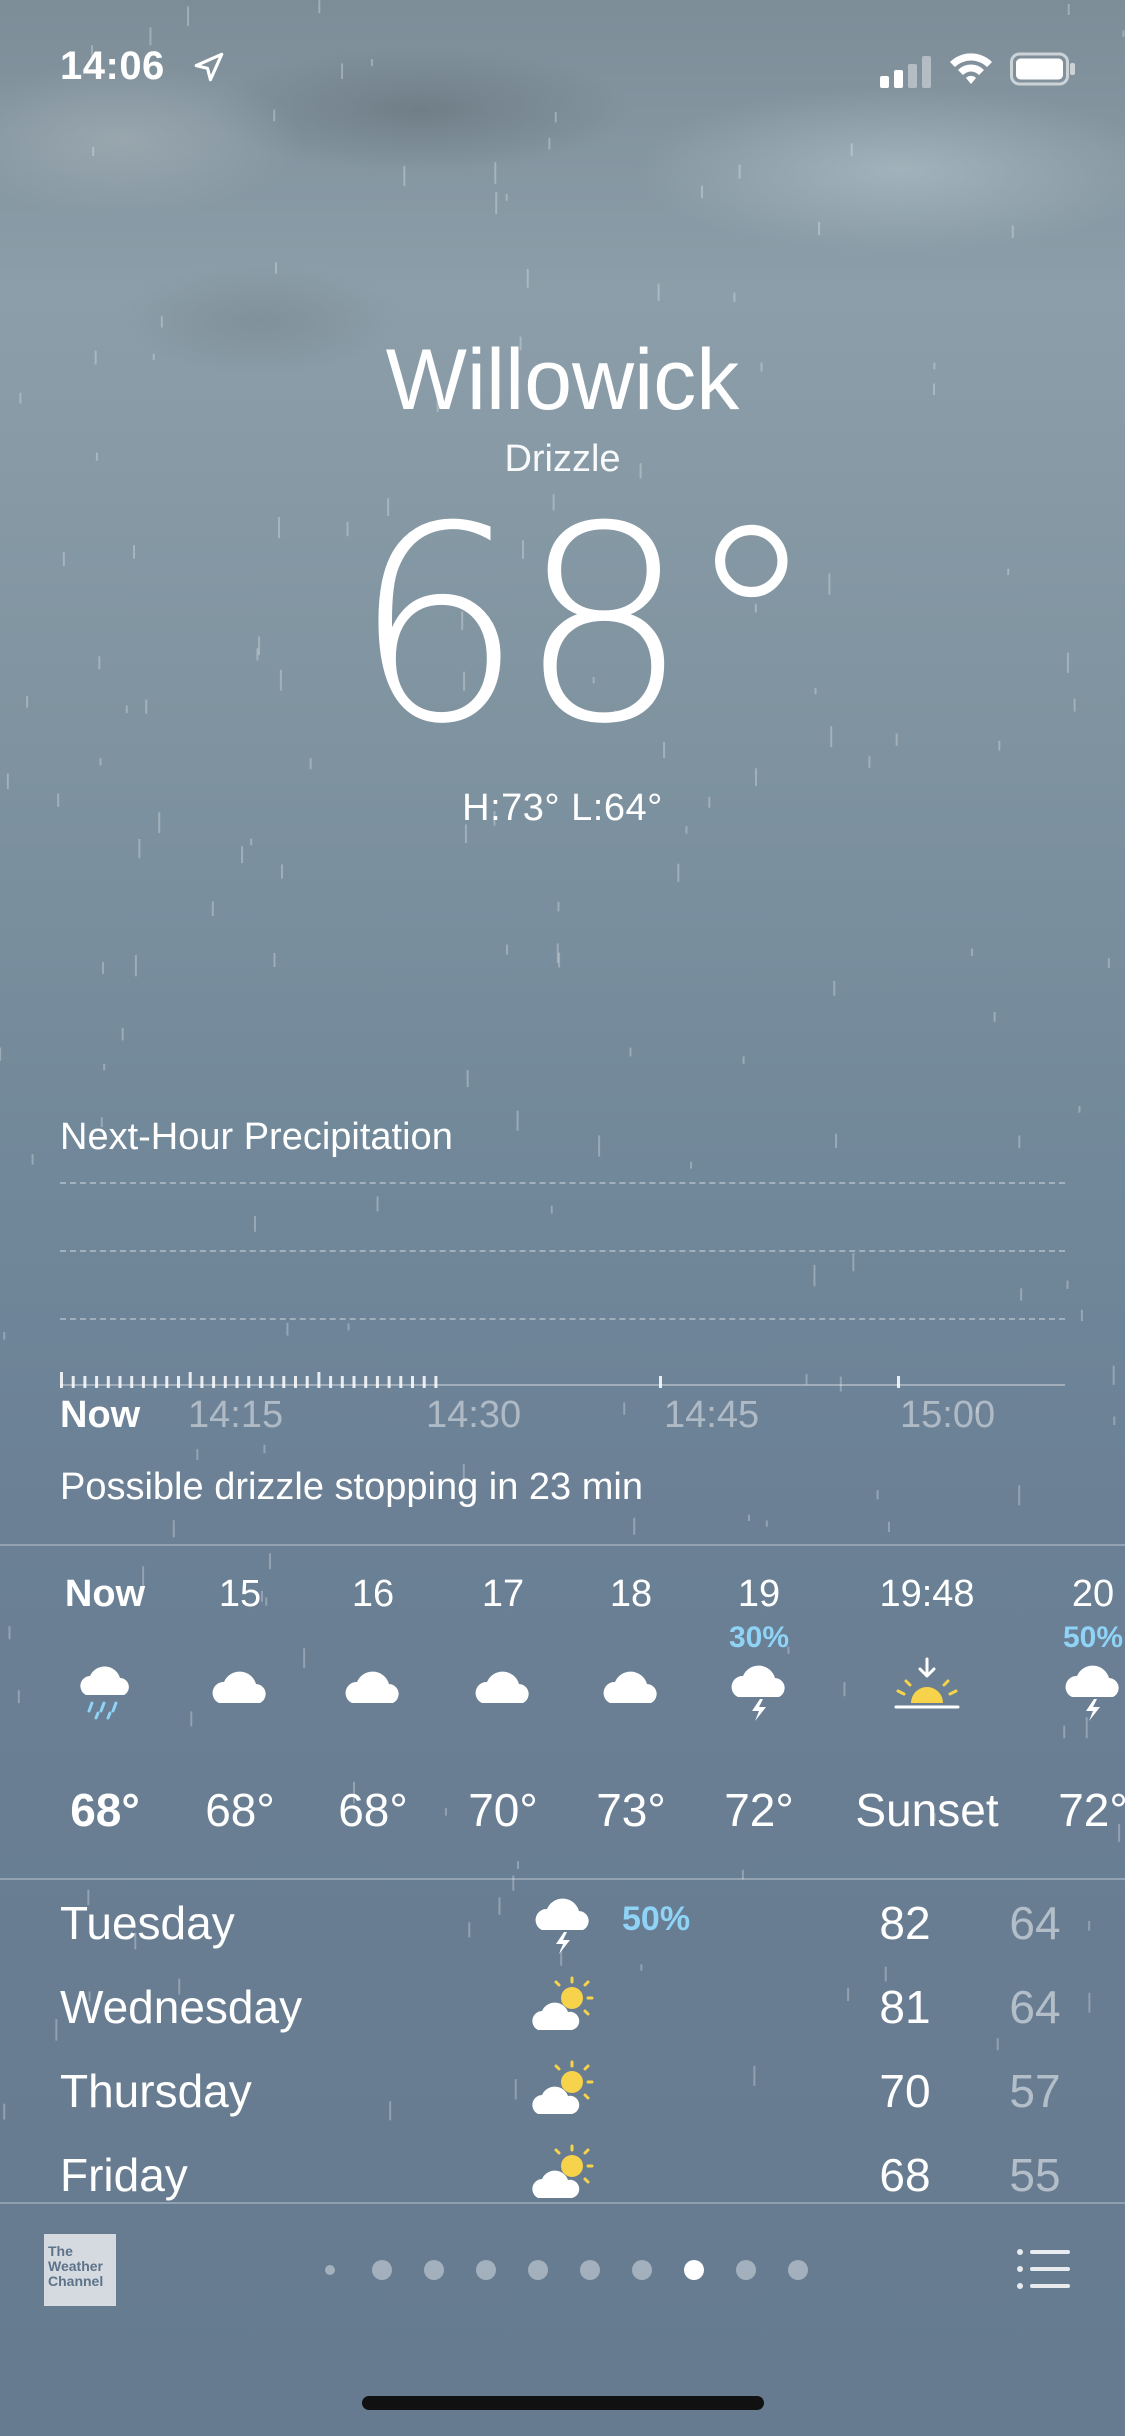 Image resolution: width=1125 pixels, height=2436 pixels. I want to click on hour-item: 19:48 Sunset, so click(927, 1710).